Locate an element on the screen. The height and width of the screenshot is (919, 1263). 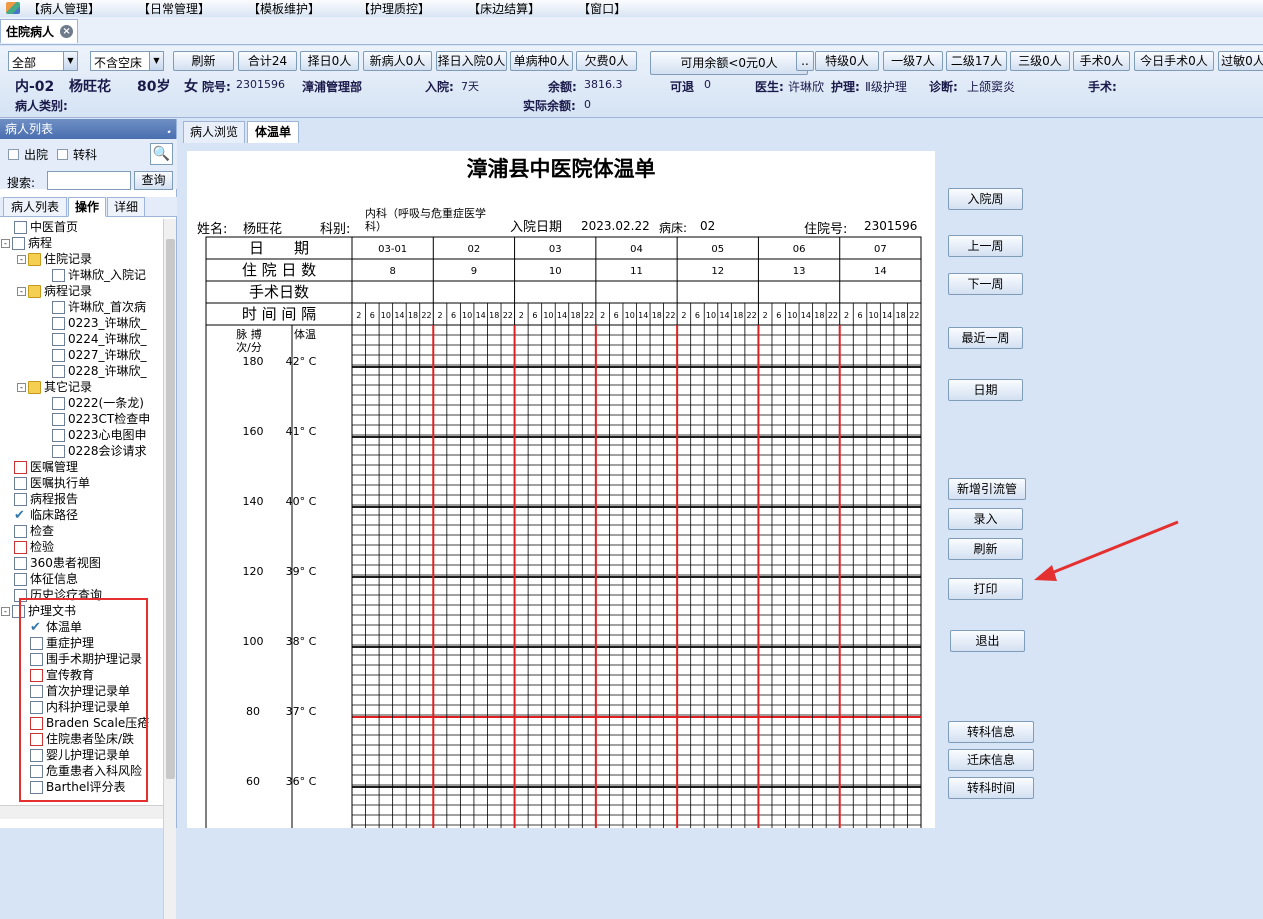
tab-temperature-chart: 体温单 is located at coordinates (273, 132).